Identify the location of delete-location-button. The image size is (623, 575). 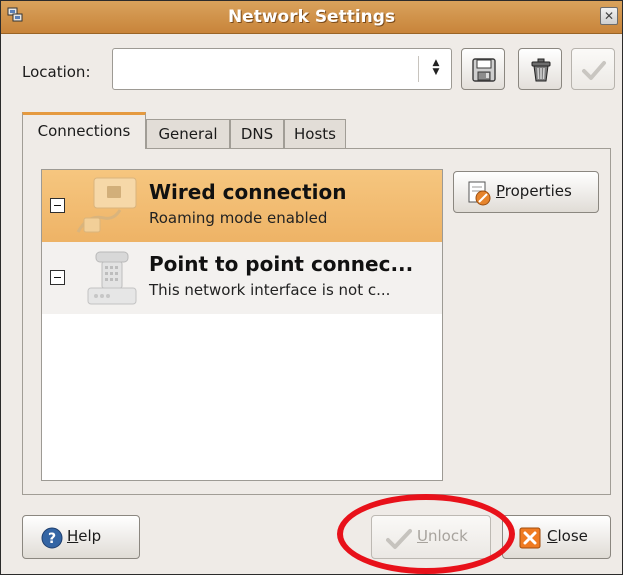
(540, 69).